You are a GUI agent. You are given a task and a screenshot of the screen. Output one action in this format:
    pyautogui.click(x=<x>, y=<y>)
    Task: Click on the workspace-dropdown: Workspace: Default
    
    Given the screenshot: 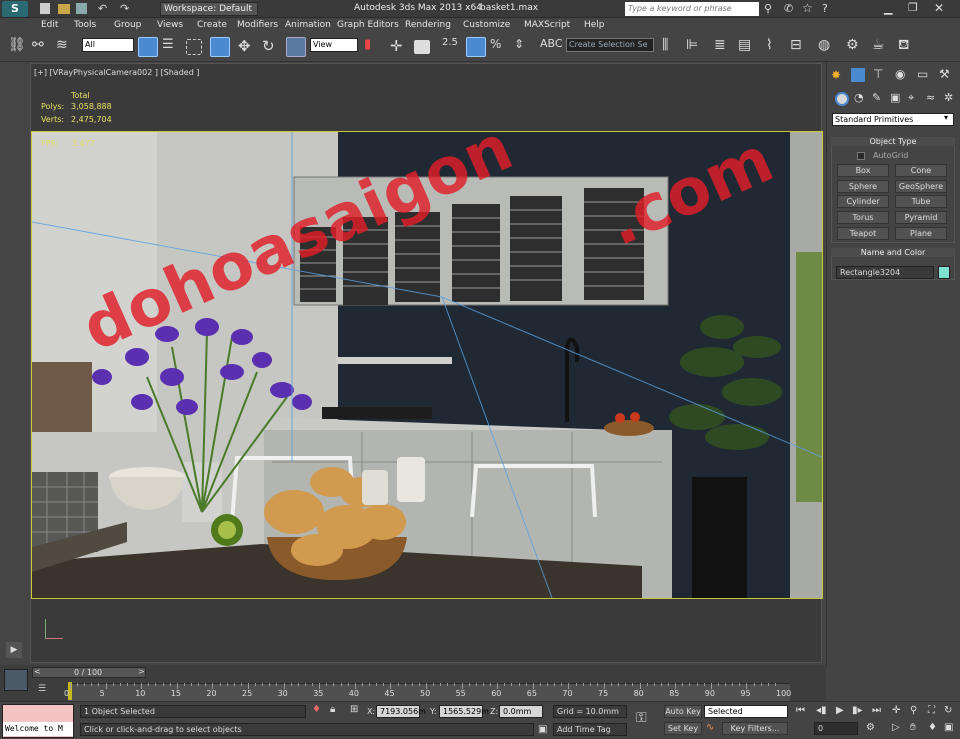 What is the action you would take?
    pyautogui.click(x=209, y=9)
    